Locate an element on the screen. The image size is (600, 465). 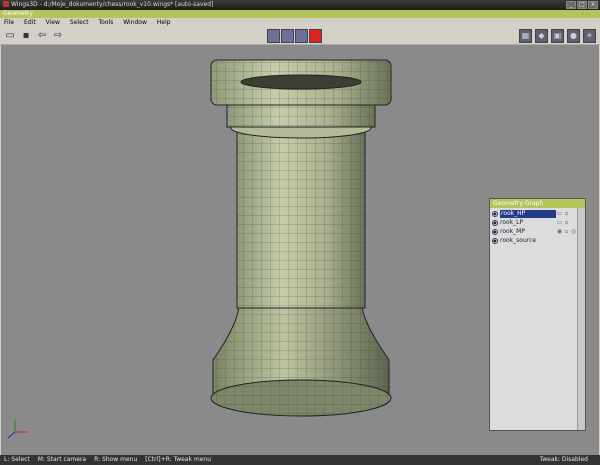
perspective-icon: ▣ is located at coordinates (557, 36).